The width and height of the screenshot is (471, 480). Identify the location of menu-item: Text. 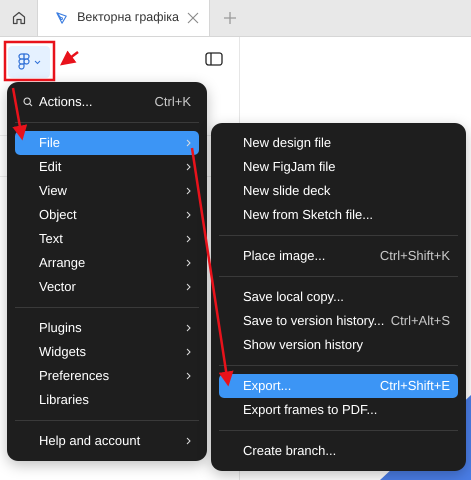
(107, 239).